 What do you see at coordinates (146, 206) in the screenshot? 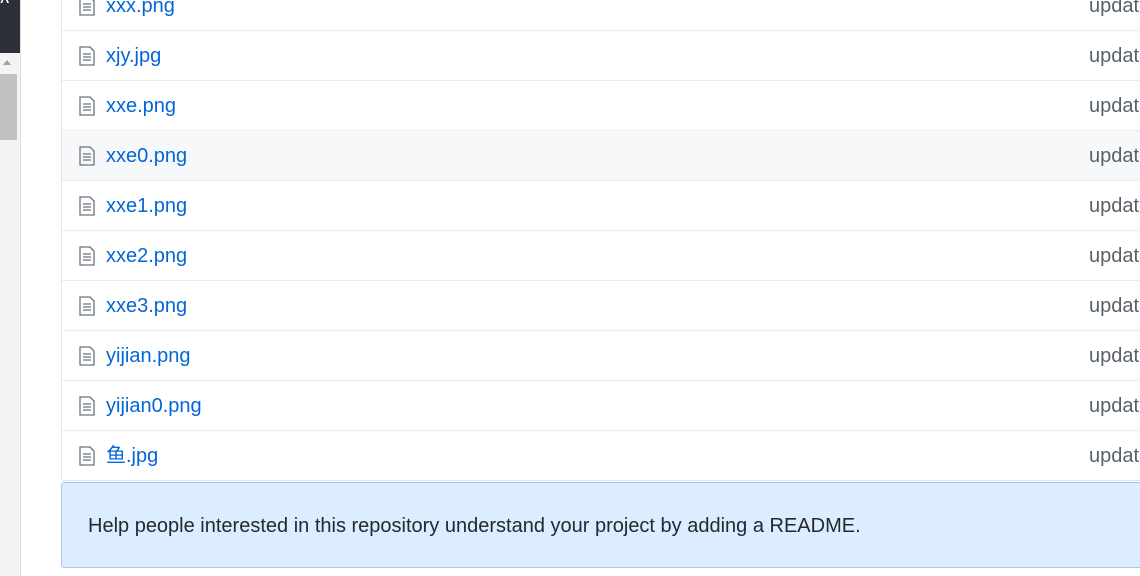
I see `file-link: xxe1.png` at bounding box center [146, 206].